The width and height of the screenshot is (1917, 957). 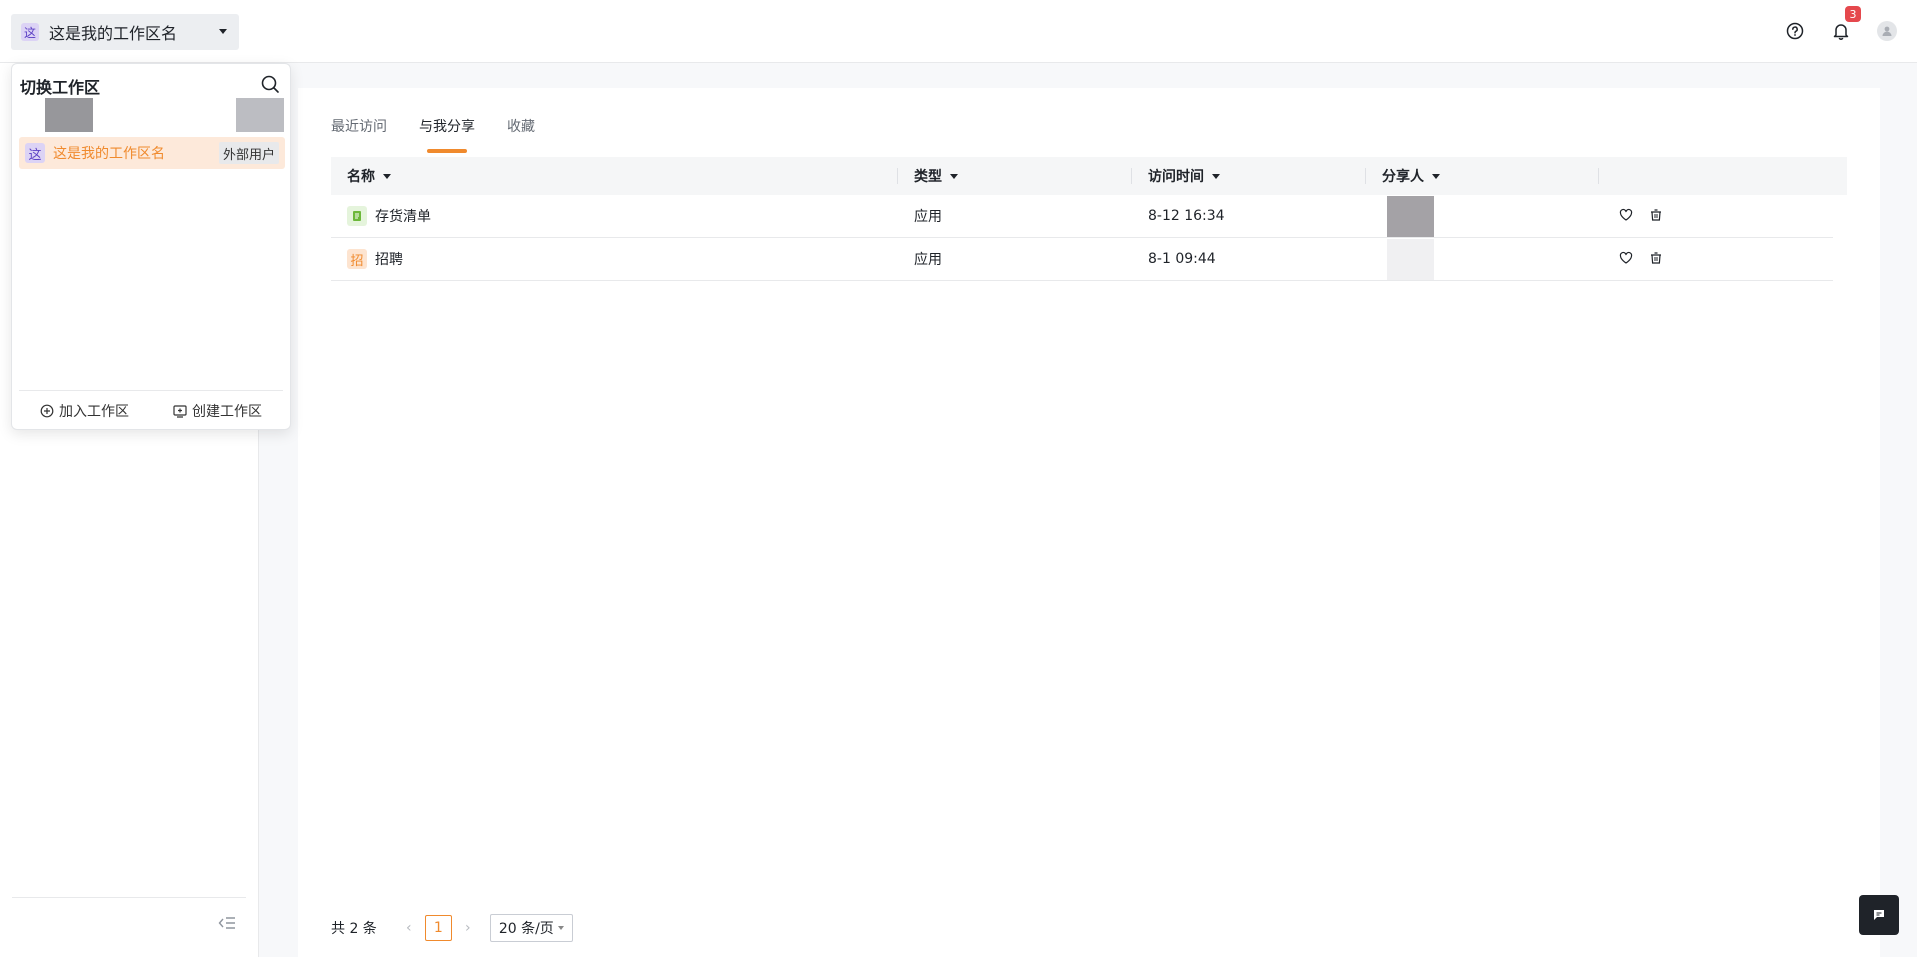 What do you see at coordinates (94, 412) in the screenshot?
I see `join-workspace-label: 加入工作区` at bounding box center [94, 412].